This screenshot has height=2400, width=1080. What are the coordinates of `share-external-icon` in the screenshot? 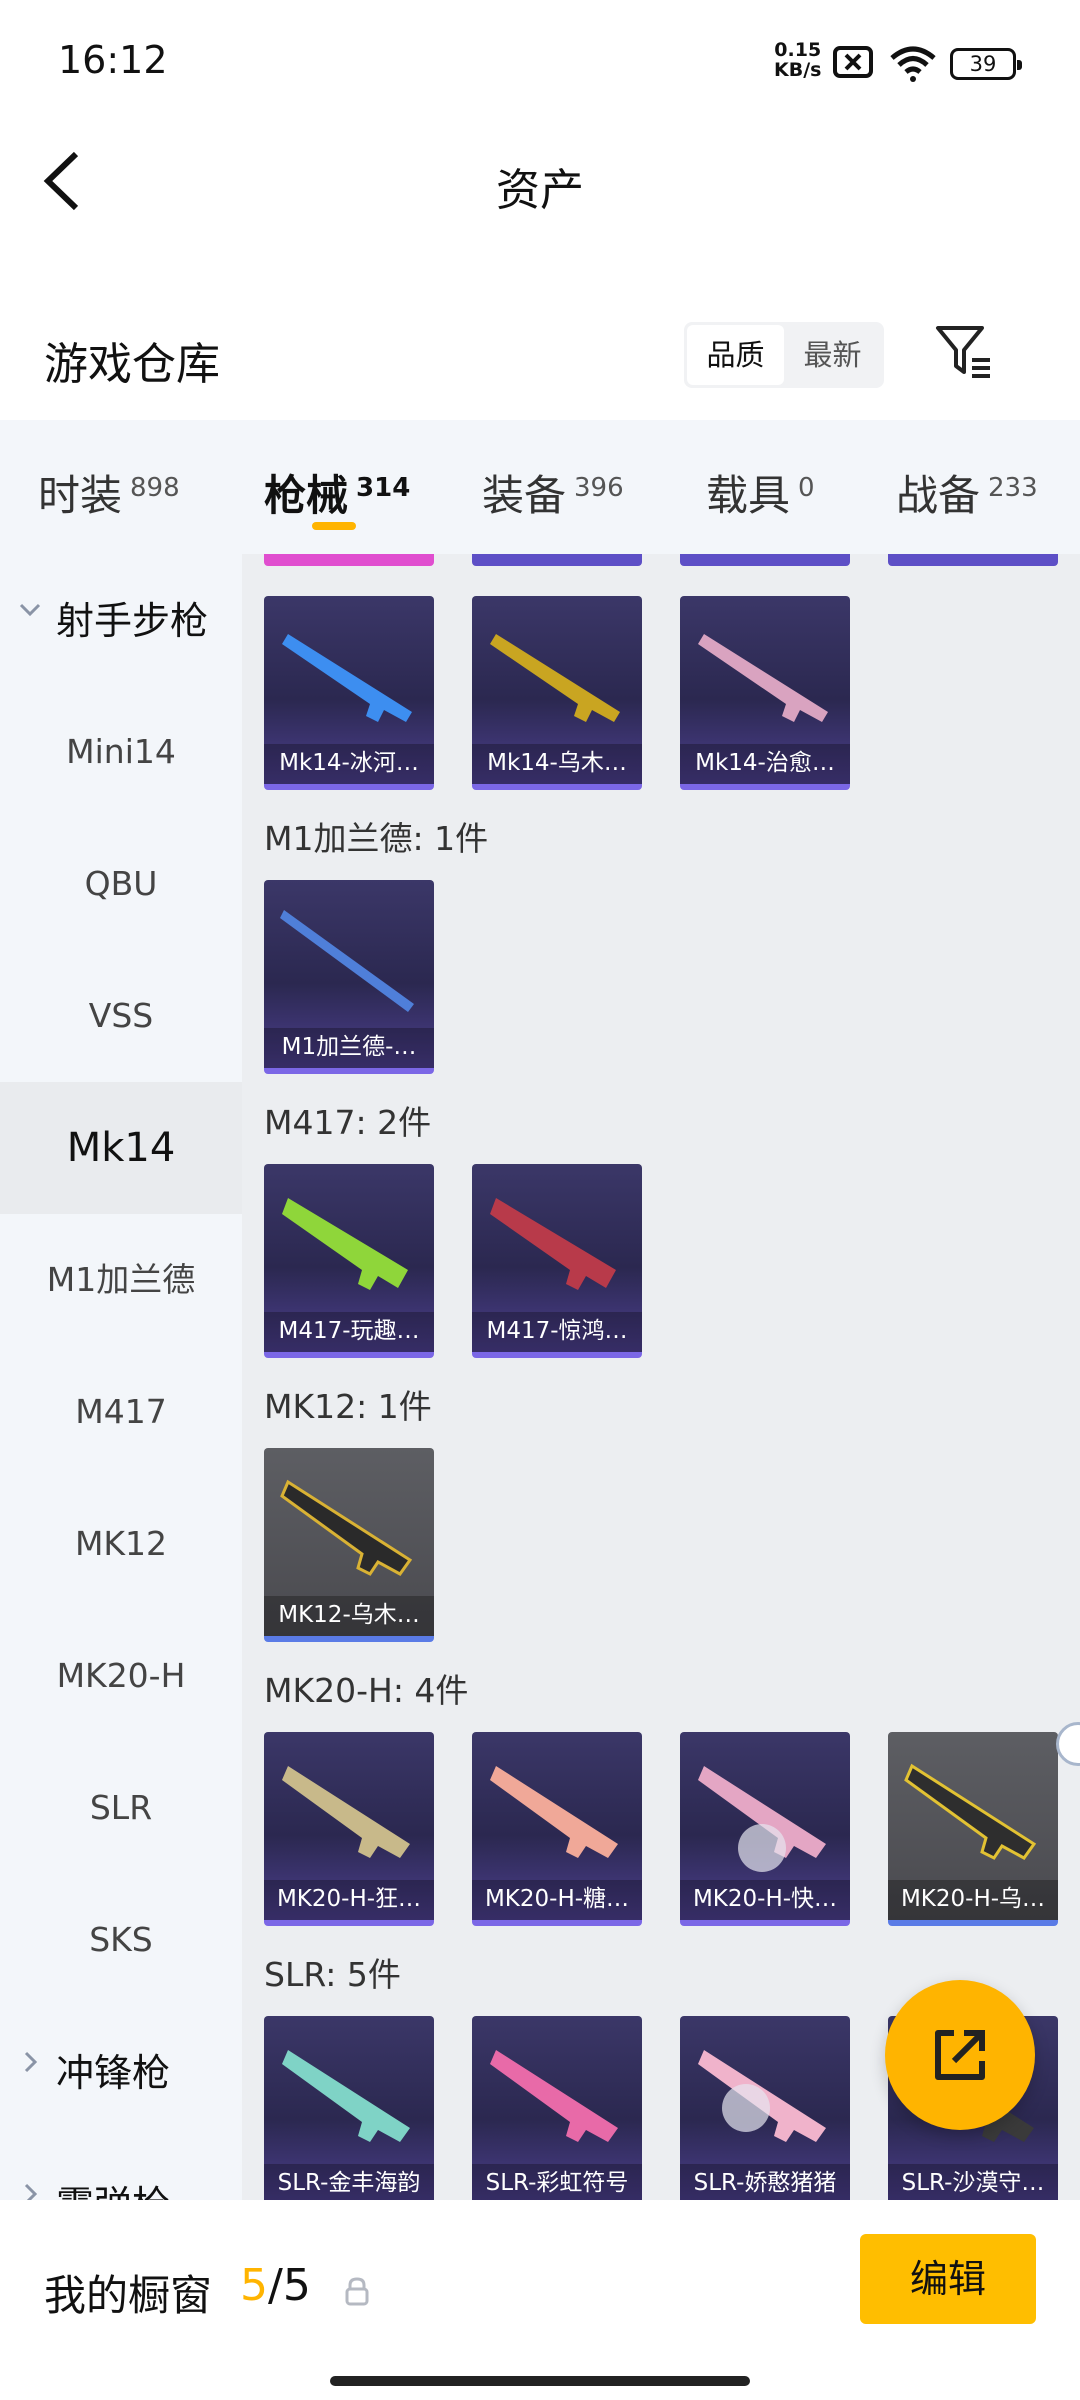 It's located at (960, 2055).